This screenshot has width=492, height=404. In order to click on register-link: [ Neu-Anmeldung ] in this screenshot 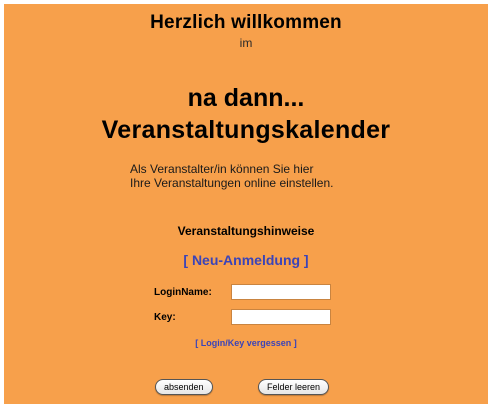, I will do `click(245, 260)`.